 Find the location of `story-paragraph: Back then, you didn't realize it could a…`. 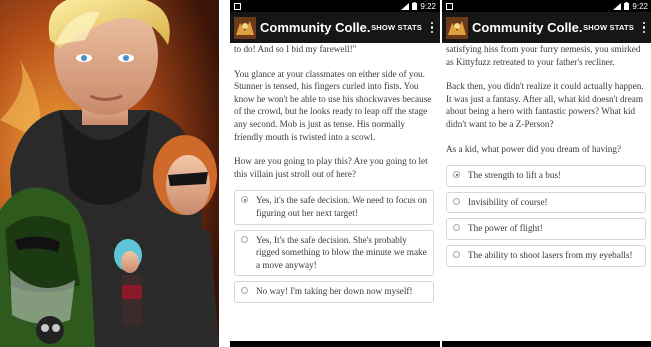

story-paragraph: Back then, you didn't realize it could a… is located at coordinates (545, 105).